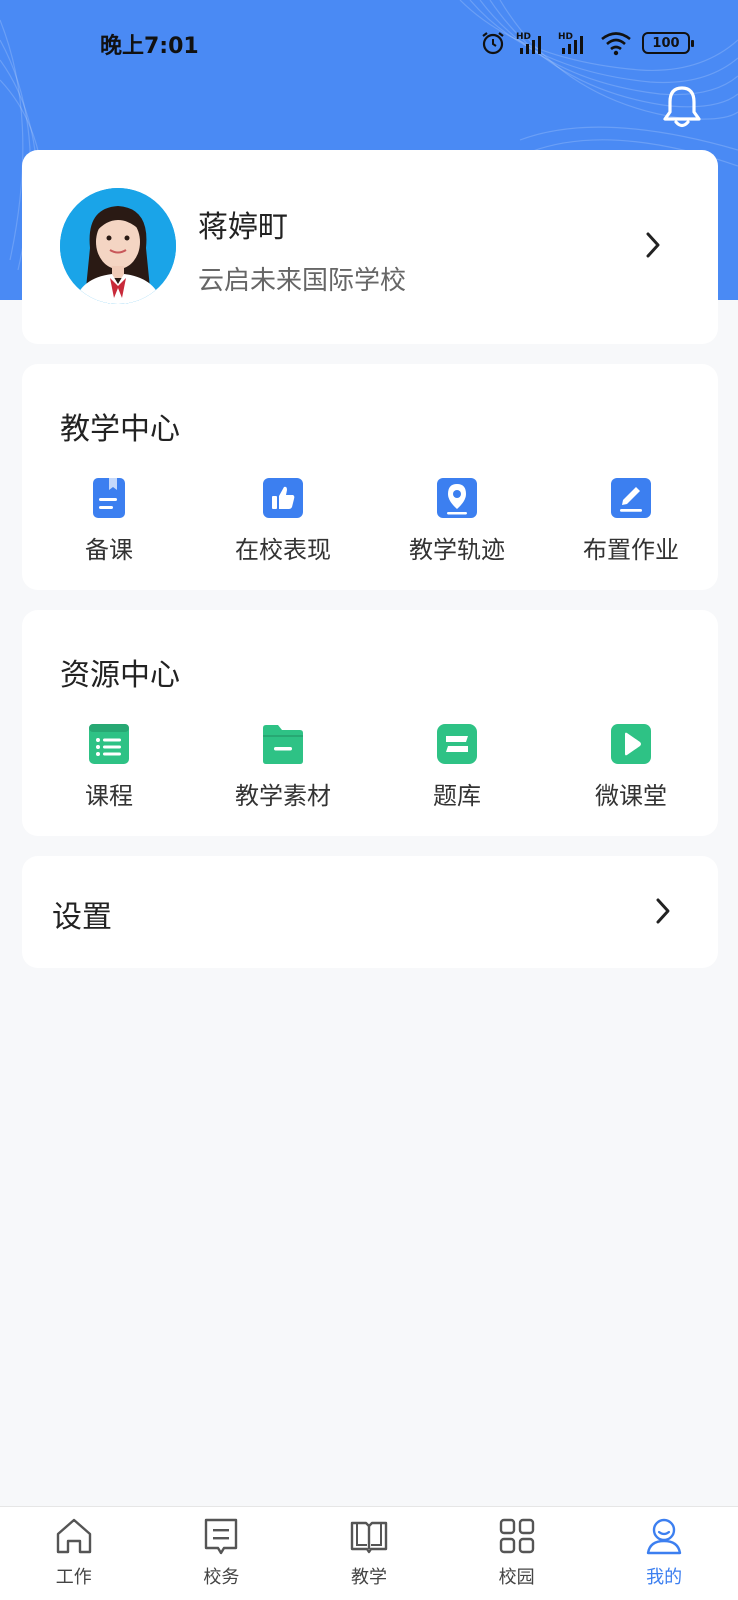 Image resolution: width=738 pixels, height=1600 pixels. Describe the element at coordinates (283, 498) in the screenshot. I see `thumbs-up-icon` at that location.